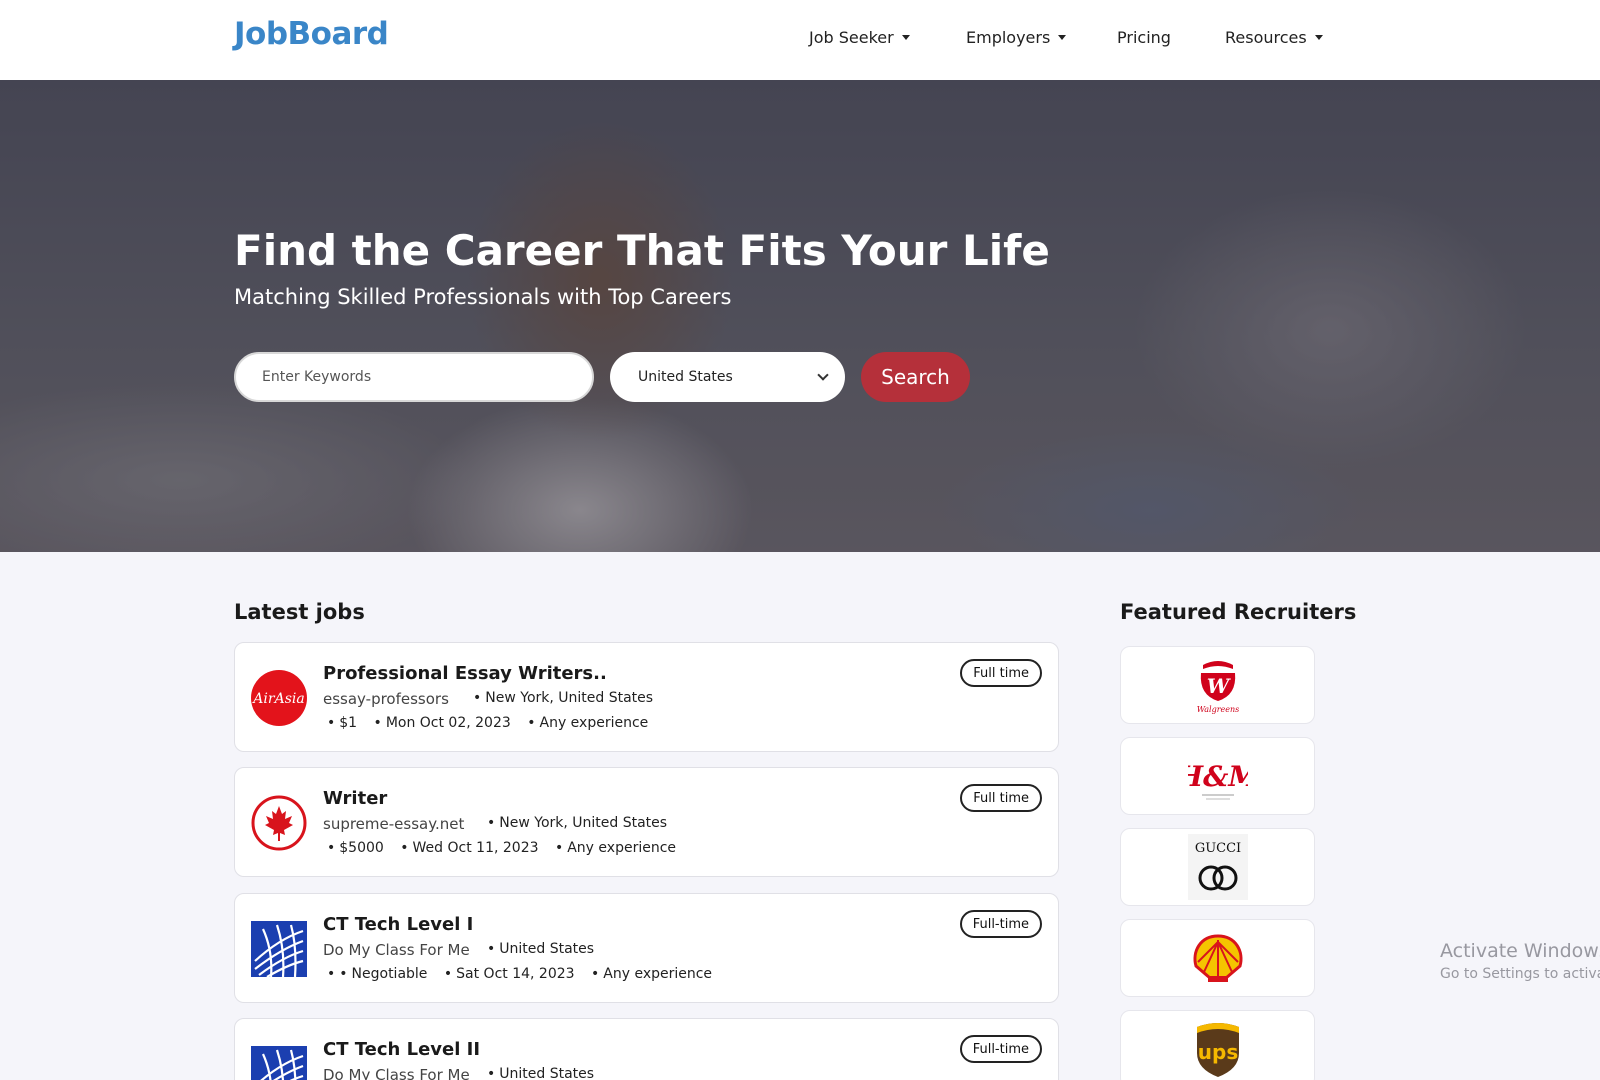  Describe the element at coordinates (279, 823) in the screenshot. I see `maple-leaf-logo-icon` at that location.